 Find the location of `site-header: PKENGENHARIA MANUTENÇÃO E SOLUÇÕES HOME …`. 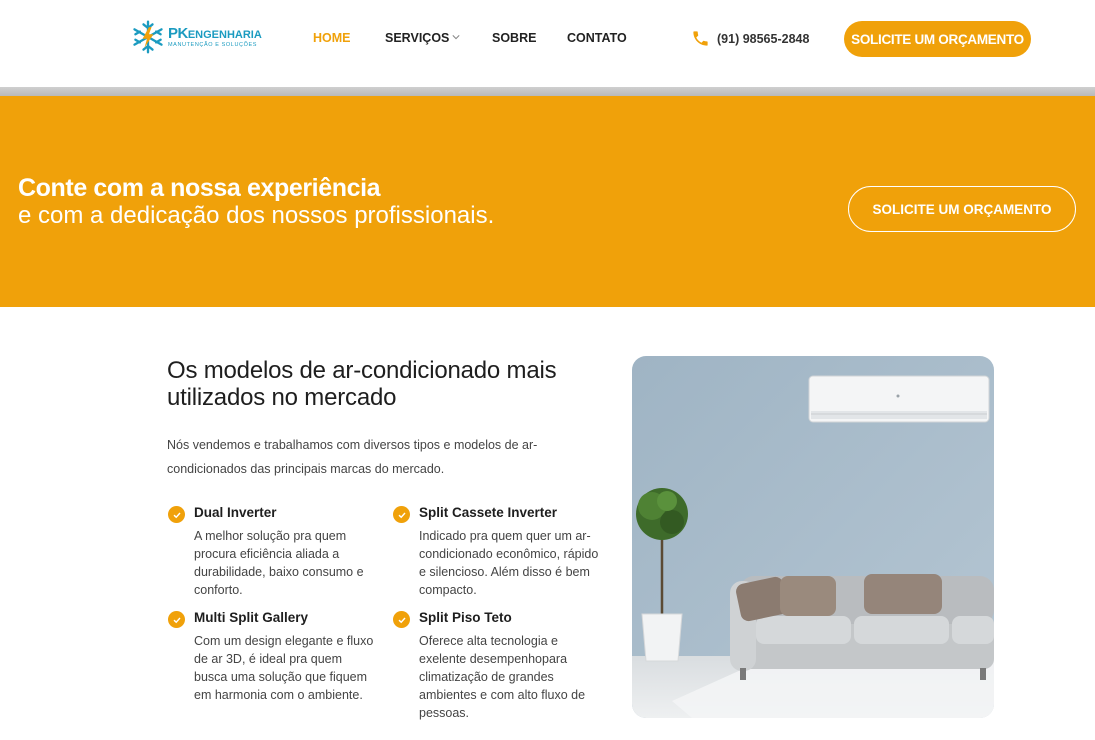

site-header: PKENGENHARIA MANUTENÇÃO E SOLUÇÕES HOME … is located at coordinates (547, 43).